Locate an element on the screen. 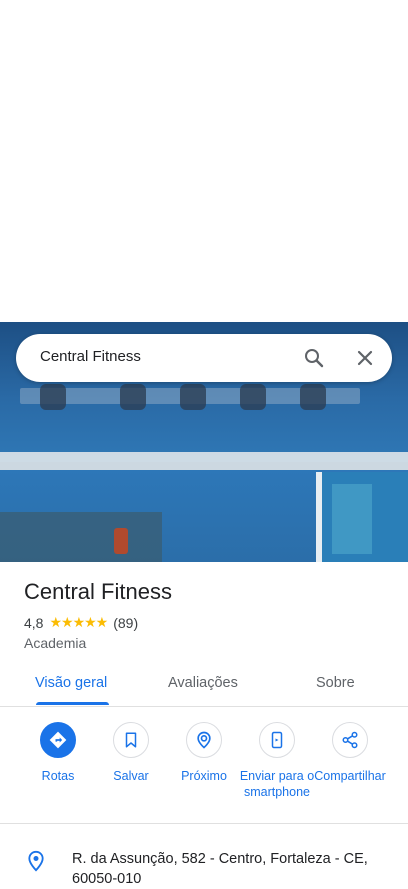 The width and height of the screenshot is (408, 889). directions-button: Rotas is located at coordinates (58, 753).